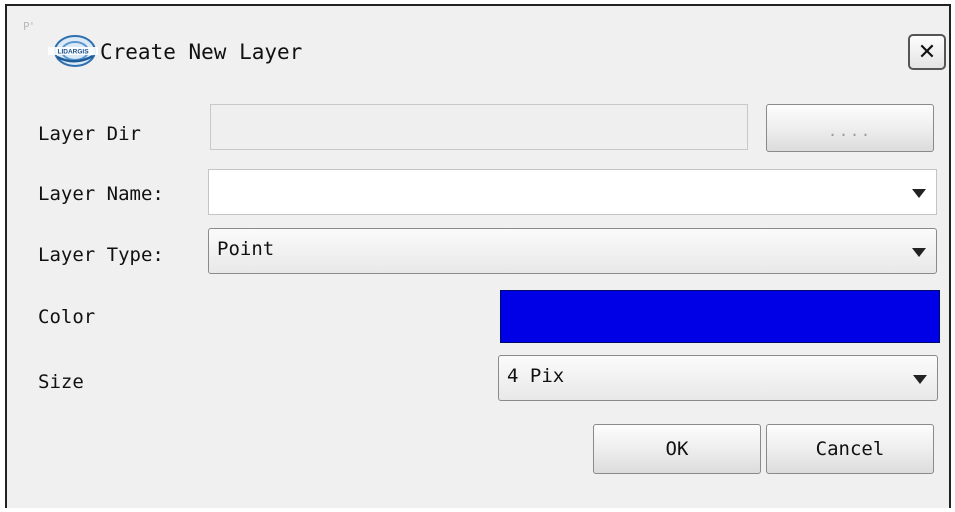 The height and width of the screenshot is (512, 955). Describe the element at coordinates (720, 316) in the screenshot. I see `color-picker-swatch` at that location.